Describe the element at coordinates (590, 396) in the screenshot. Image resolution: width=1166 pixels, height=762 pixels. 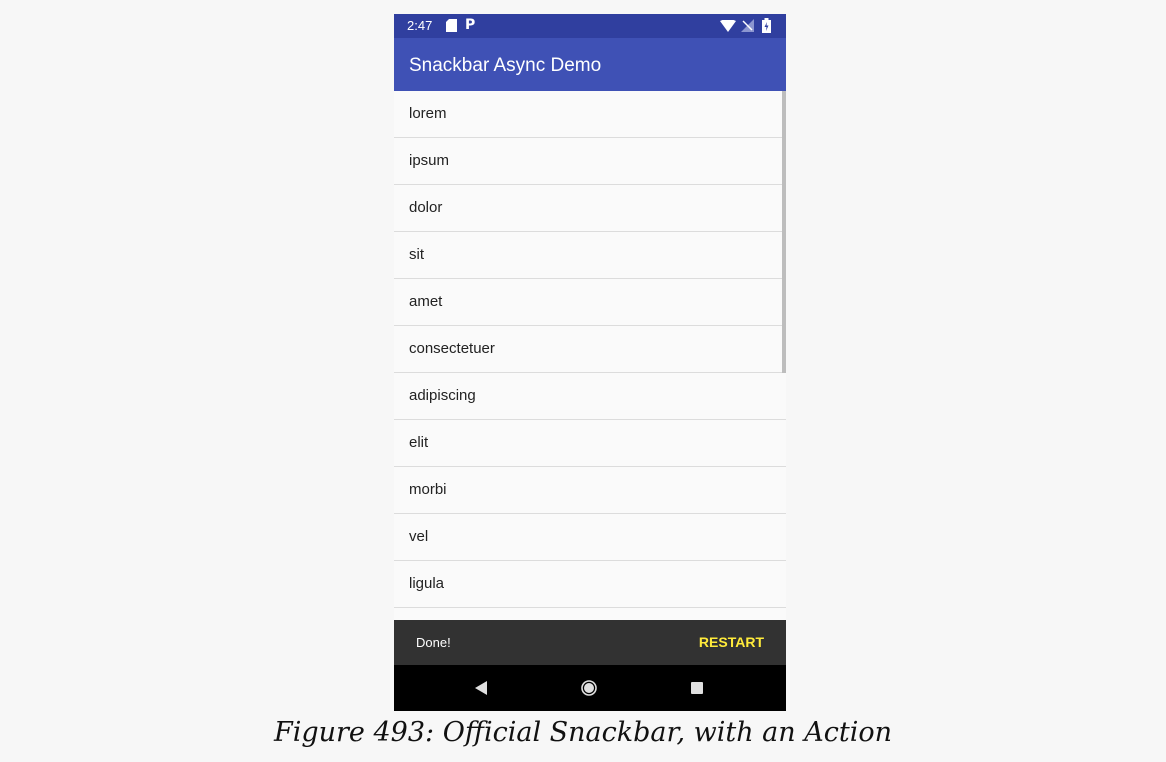
I see `list-item: adipiscing` at that location.